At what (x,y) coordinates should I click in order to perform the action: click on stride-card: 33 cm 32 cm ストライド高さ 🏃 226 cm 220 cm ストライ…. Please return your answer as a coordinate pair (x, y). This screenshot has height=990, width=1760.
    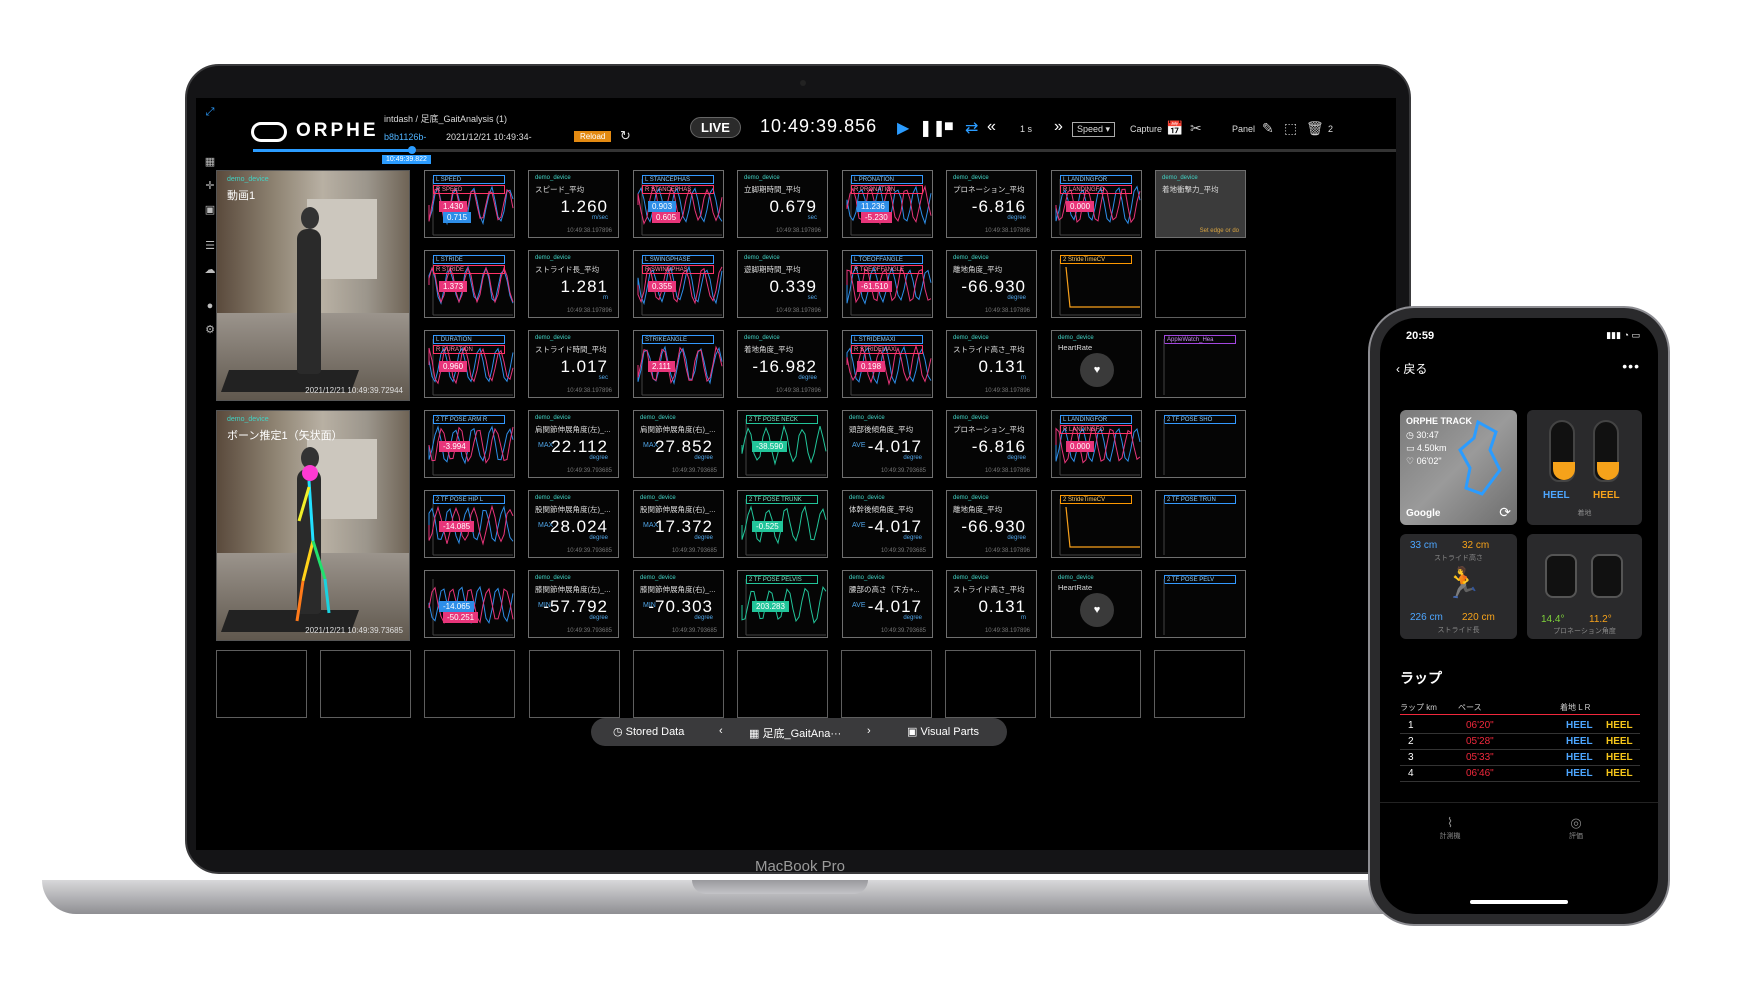
    Looking at the image, I should click on (1458, 586).